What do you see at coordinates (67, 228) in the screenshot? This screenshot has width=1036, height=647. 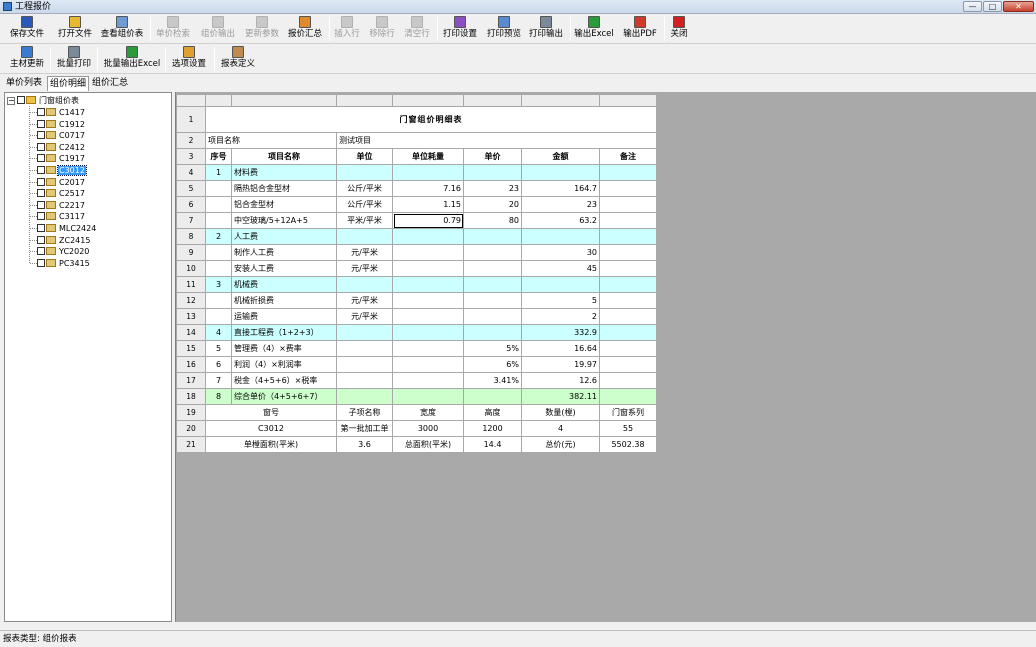 I see `tree-item: MLC2424` at bounding box center [67, 228].